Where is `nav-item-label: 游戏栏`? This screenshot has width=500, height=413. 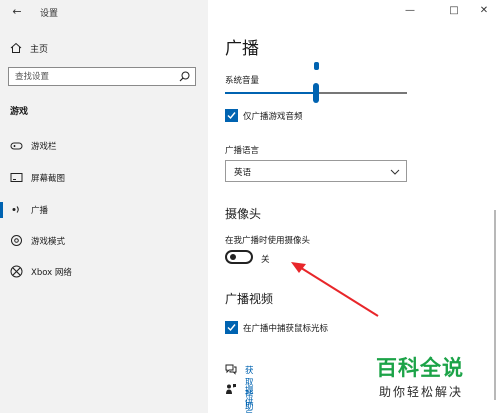 nav-item-label: 游戏栏 is located at coordinates (44, 147).